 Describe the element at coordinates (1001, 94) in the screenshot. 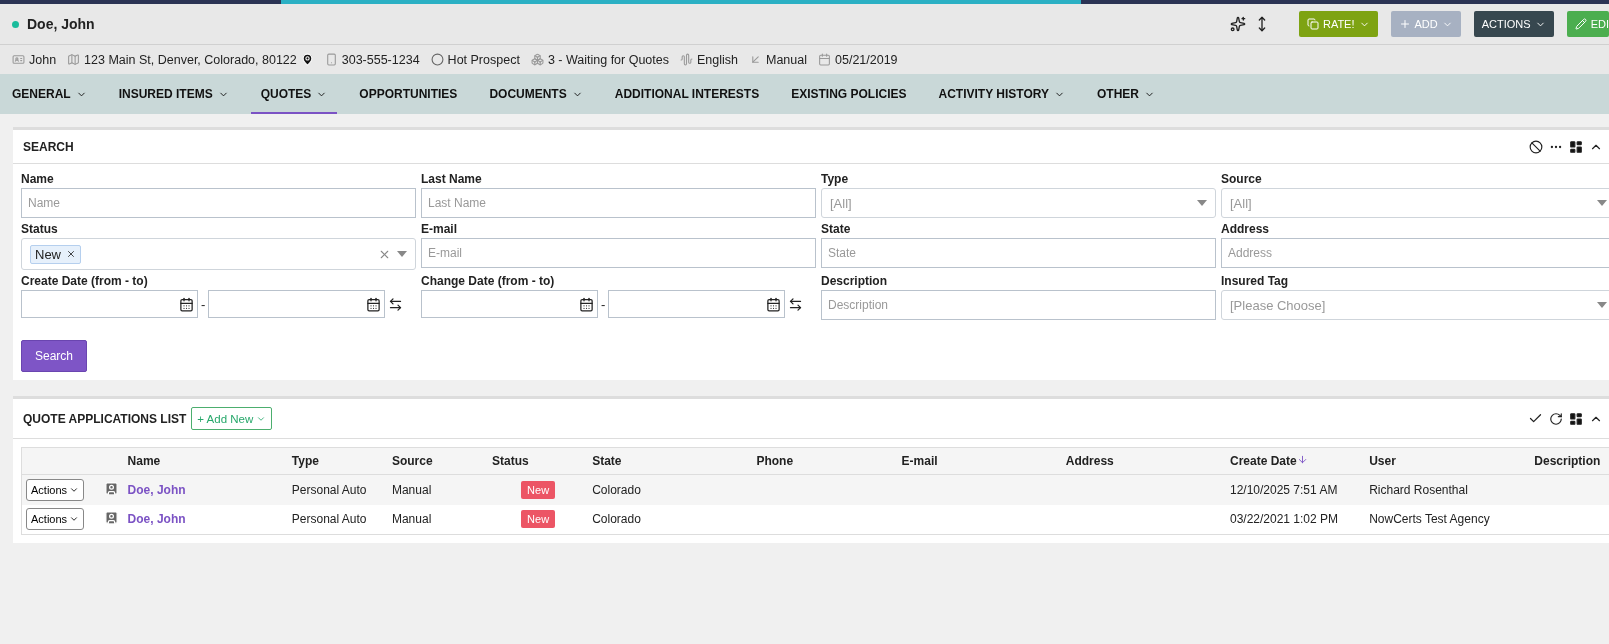

I see `nav-tab: ACTIVITY HISTORY` at that location.